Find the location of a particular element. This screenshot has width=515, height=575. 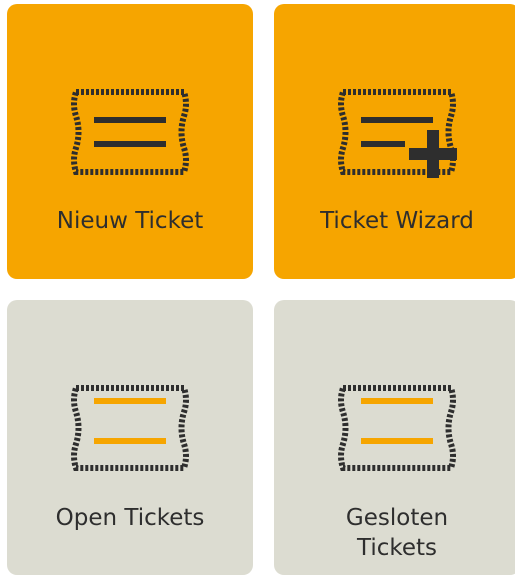

tile-label: Open Tickets is located at coordinates (130, 518).